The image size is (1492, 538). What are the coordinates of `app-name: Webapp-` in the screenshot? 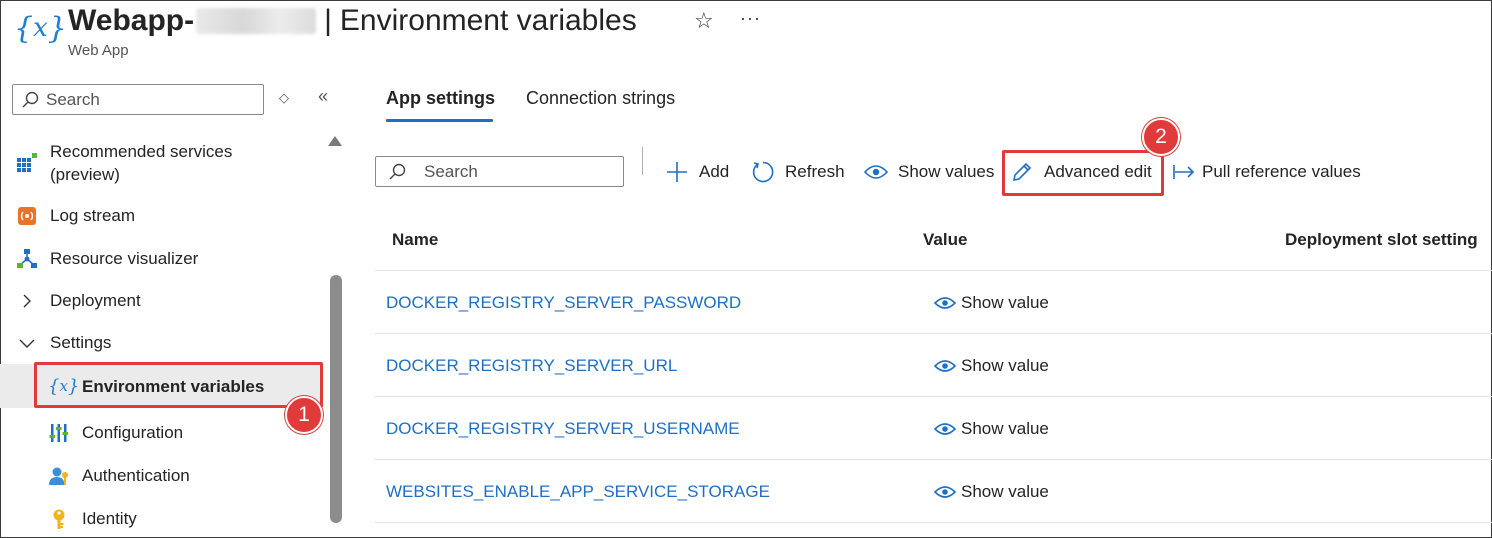 It's located at (131, 20).